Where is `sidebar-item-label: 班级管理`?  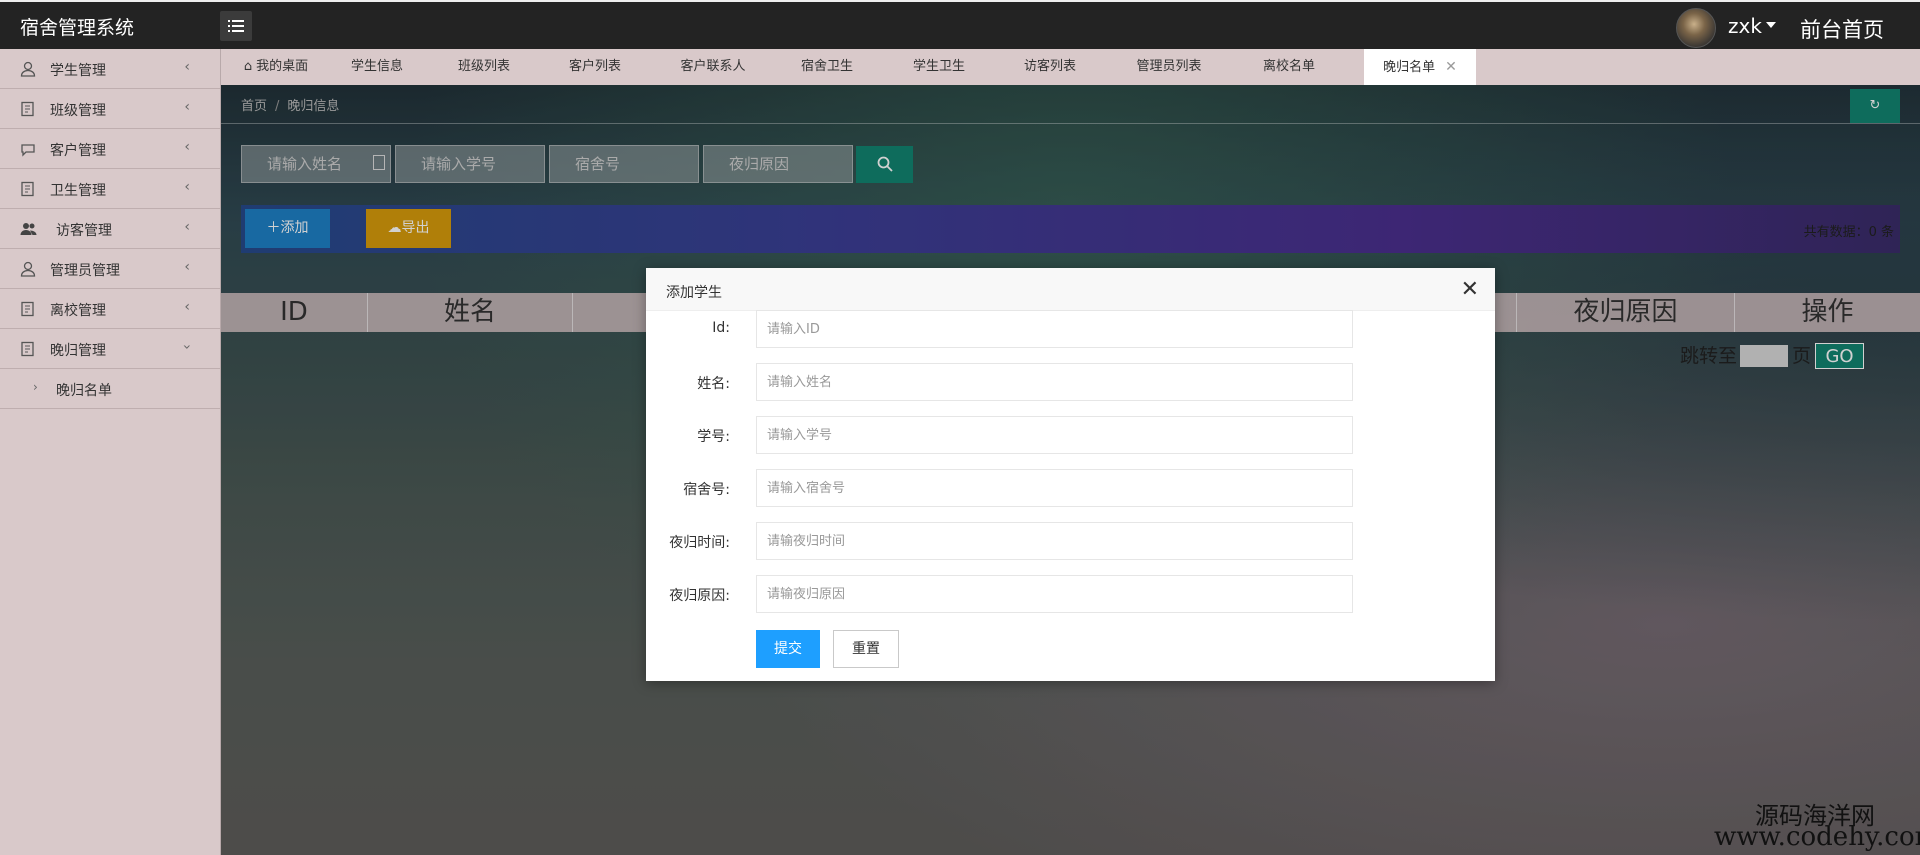 sidebar-item-label: 班级管理 is located at coordinates (78, 111).